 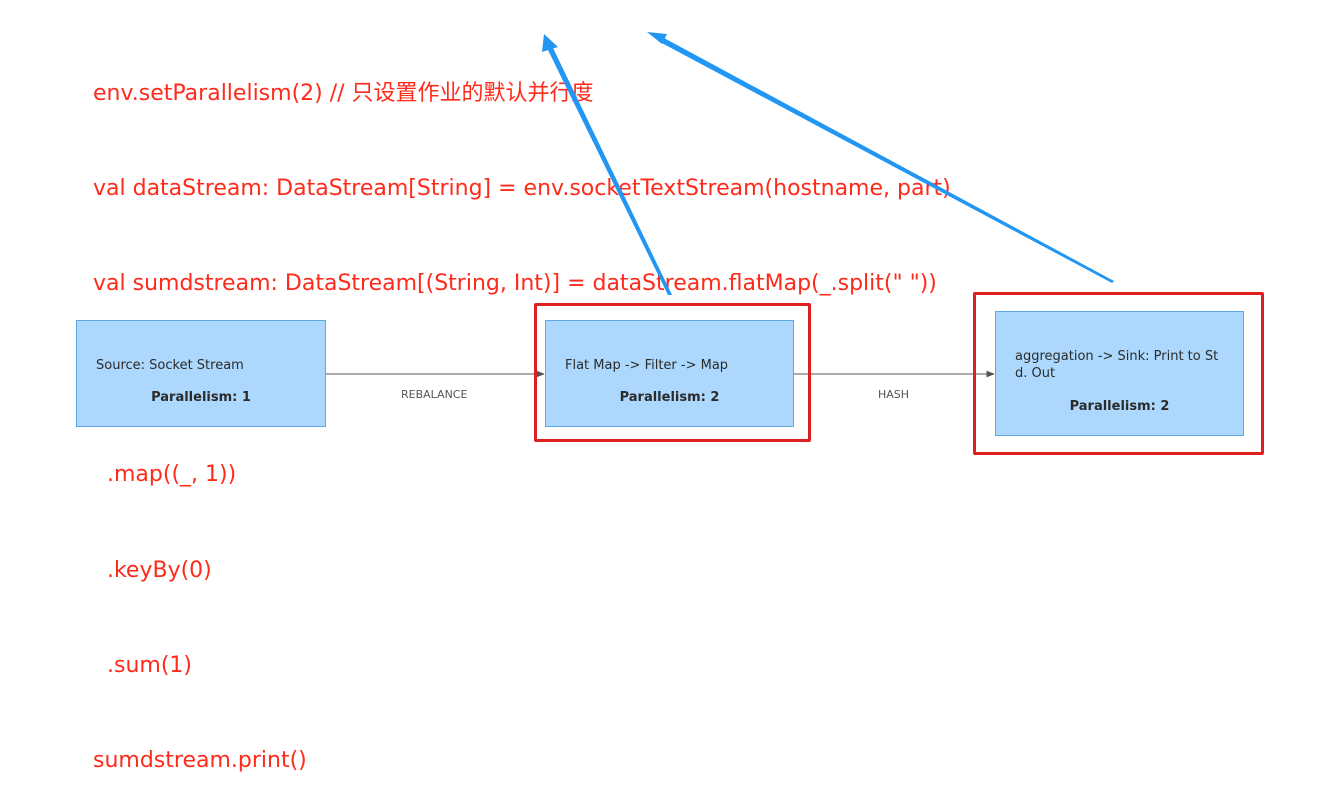 What do you see at coordinates (142, 665) in the screenshot?
I see `code-line-sum: .sum(1)` at bounding box center [142, 665].